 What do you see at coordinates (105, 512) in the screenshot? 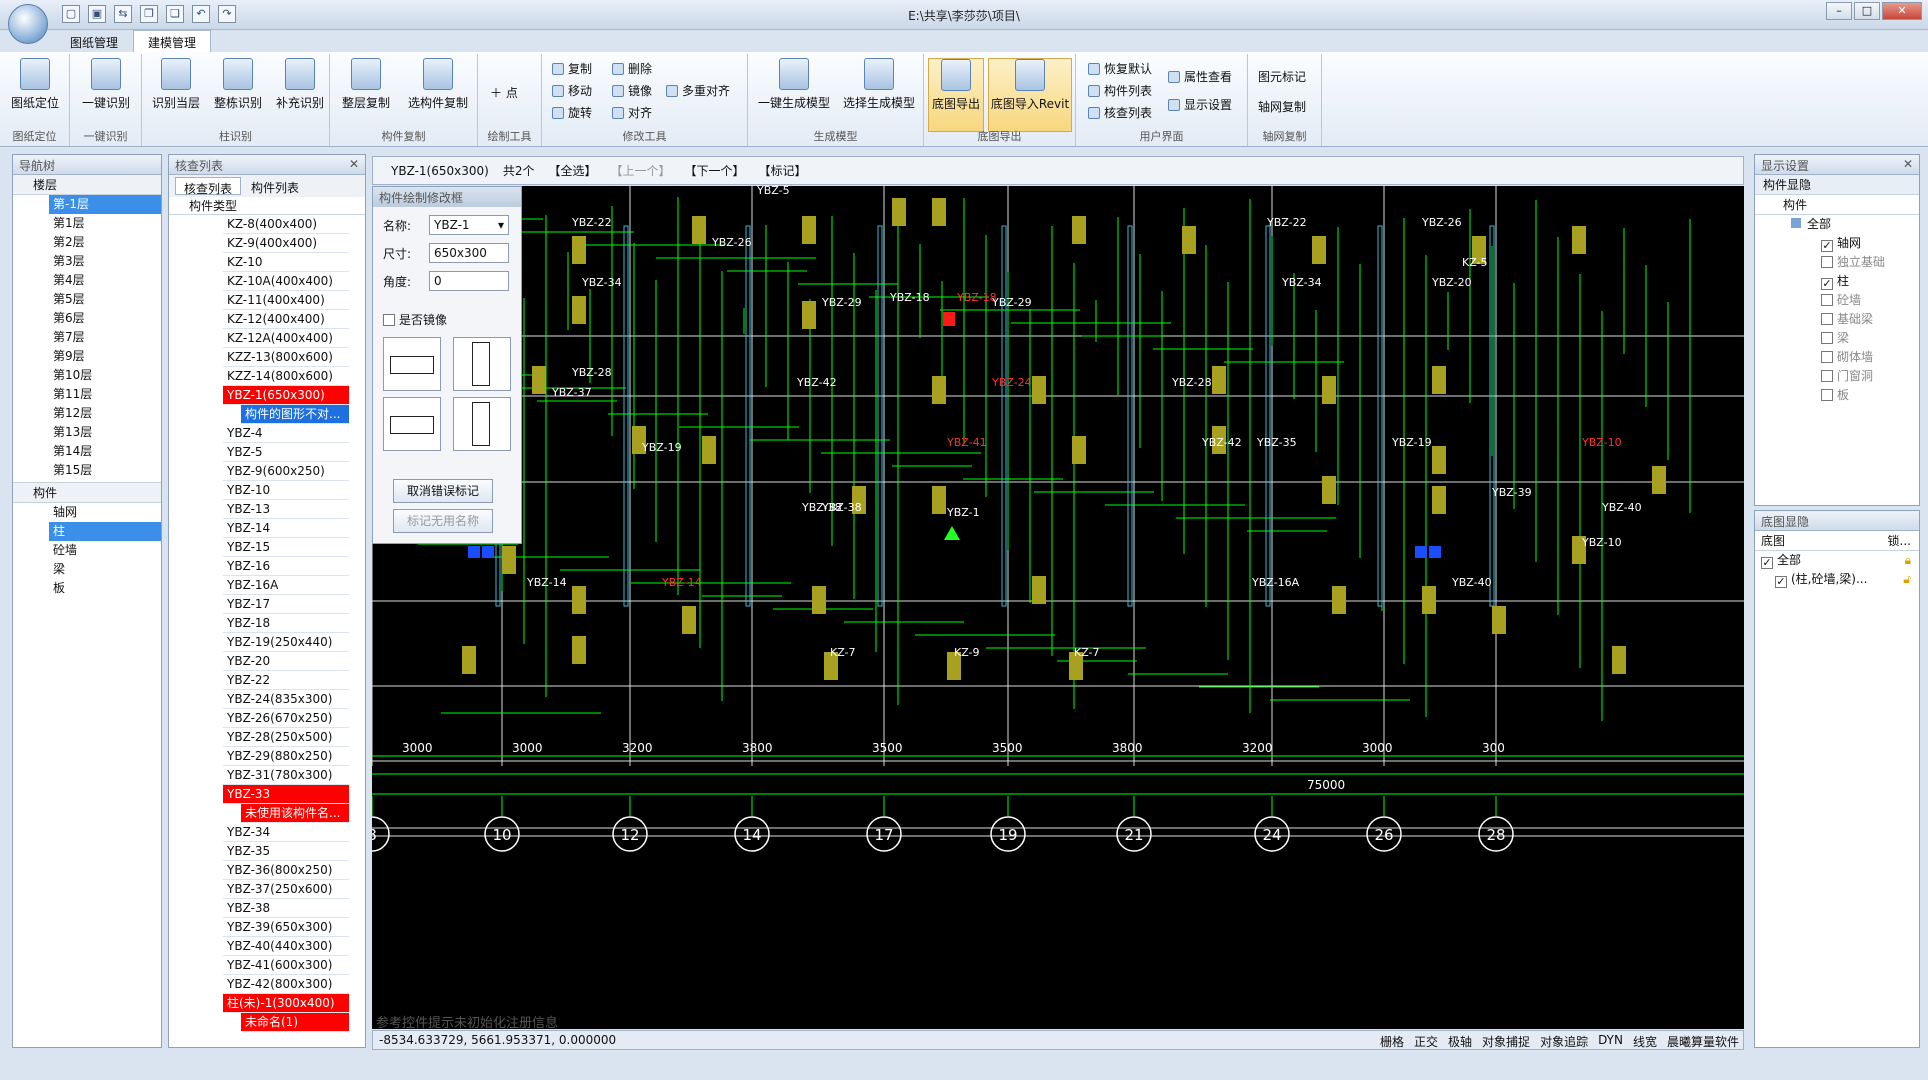
I see `component-item: 轴网` at bounding box center [105, 512].